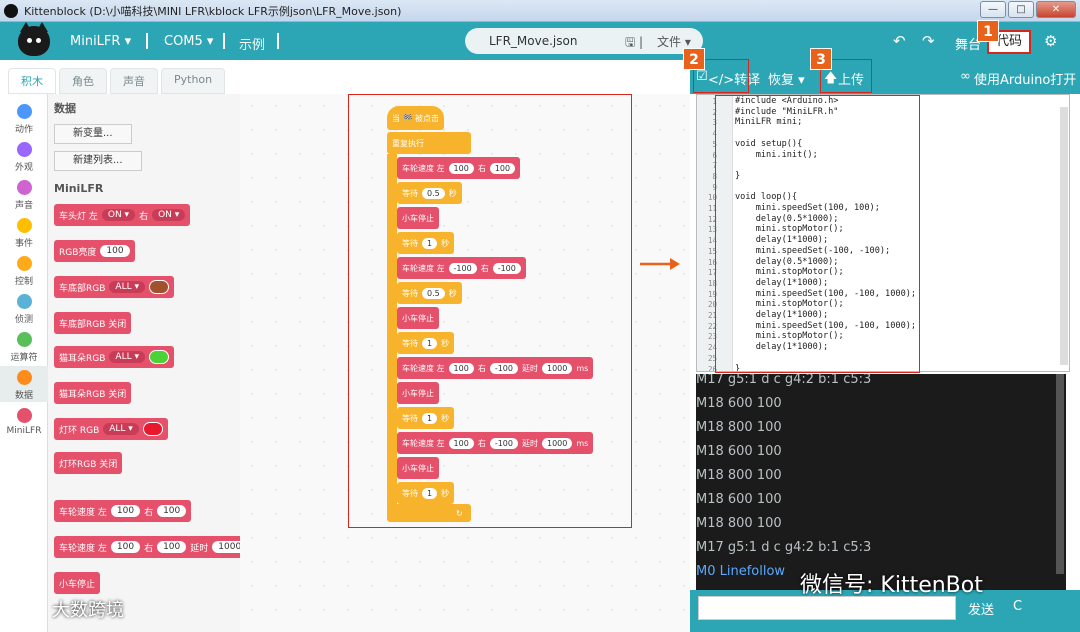 The image size is (1080, 632). I want to click on block-label: 车轮速度 左, so click(83, 512).